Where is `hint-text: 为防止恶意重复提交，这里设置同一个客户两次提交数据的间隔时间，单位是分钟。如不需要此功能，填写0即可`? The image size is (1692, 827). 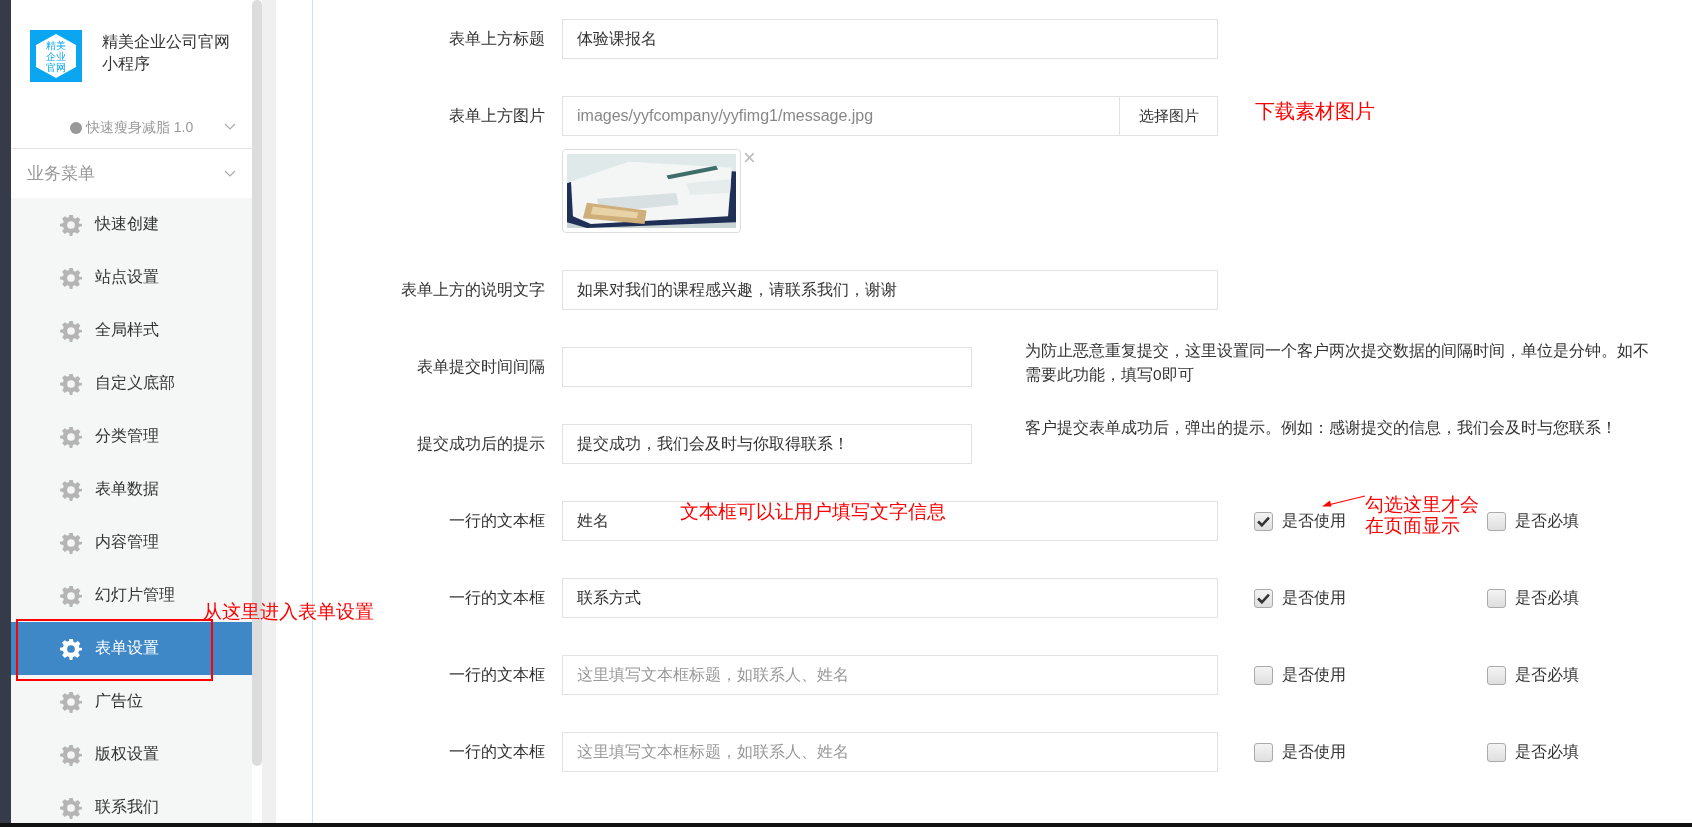
hint-text: 为防止恶意重复提交，这里设置同一个客户两次提交数据的间隔时间，单位是分钟。如不需要此功能，填写0即可 is located at coordinates (1337, 363).